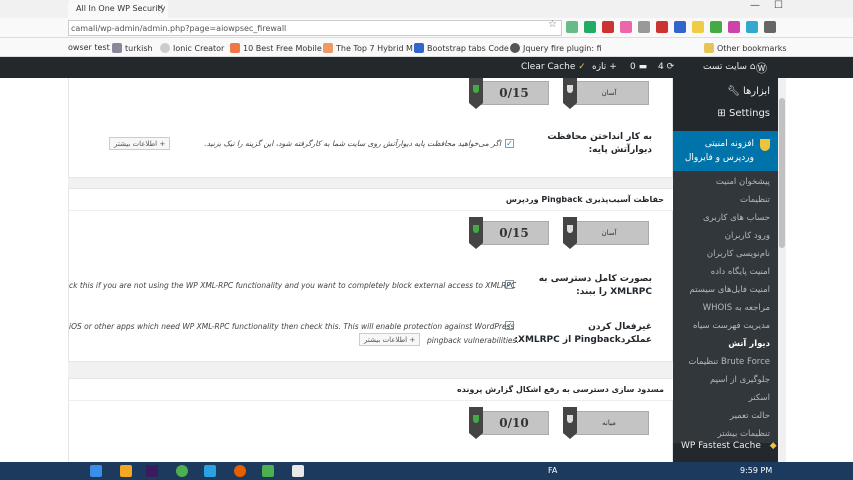 The width and height of the screenshot is (853, 480). Describe the element at coordinates (766, 5) in the screenshot. I see `window-controls: — ☐` at that location.